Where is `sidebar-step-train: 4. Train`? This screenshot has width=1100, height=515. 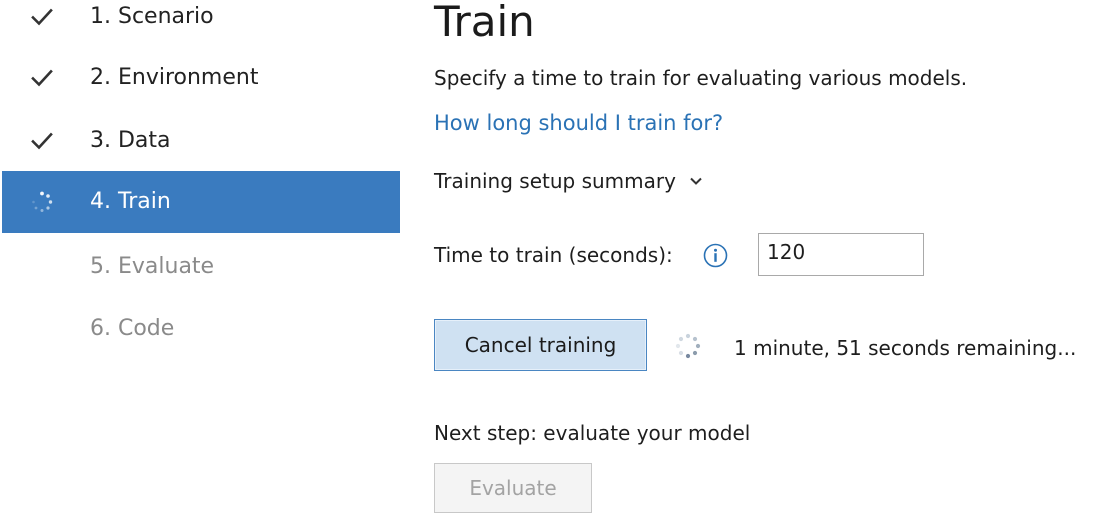
sidebar-step-train: 4. Train is located at coordinates (201, 202).